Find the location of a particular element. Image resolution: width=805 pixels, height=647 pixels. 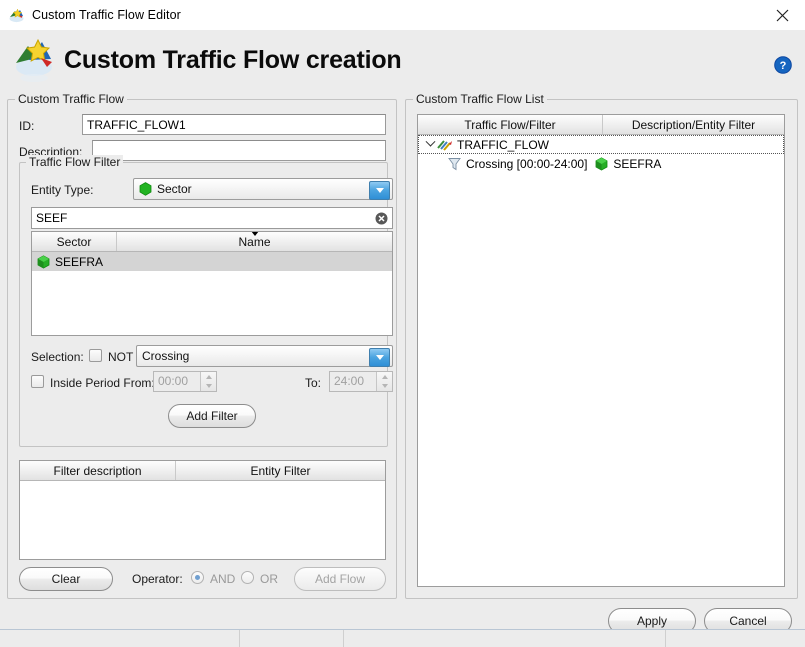

period-from-spinner: 00:00 is located at coordinates (185, 381).